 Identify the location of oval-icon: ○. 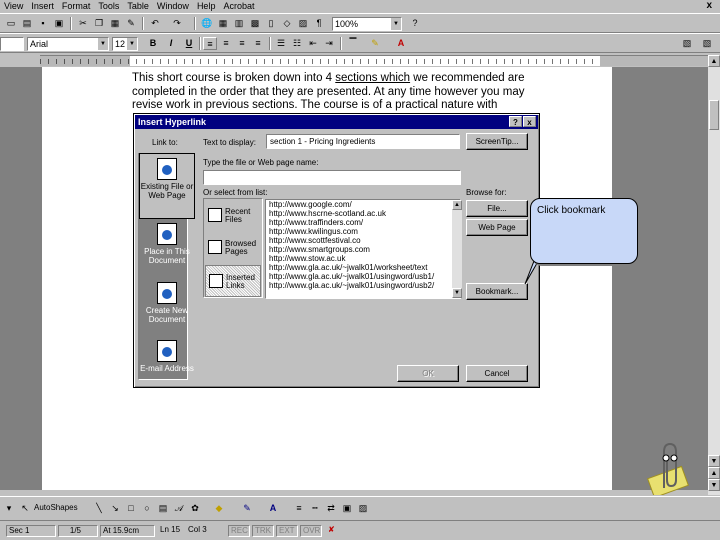
(147, 508).